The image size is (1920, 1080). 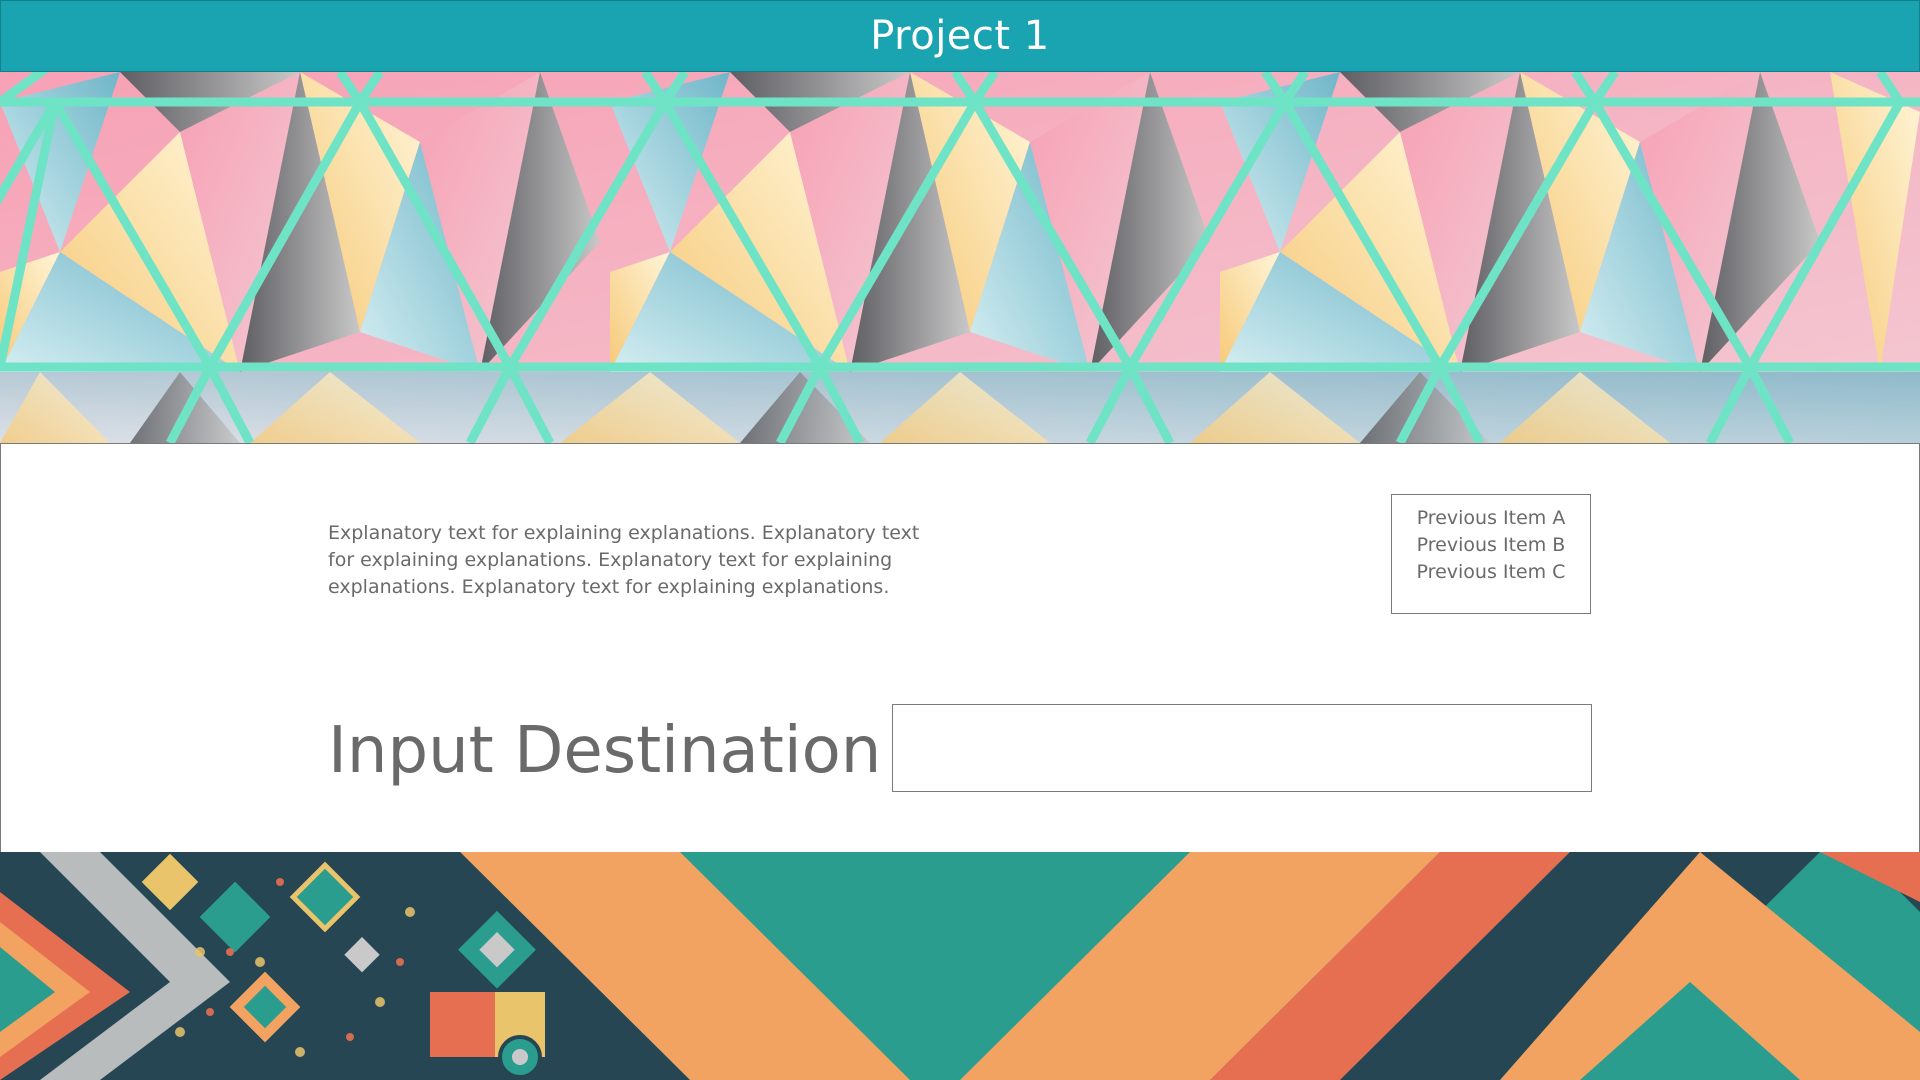 What do you see at coordinates (605, 751) in the screenshot?
I see `input-destination-label: Input Destination` at bounding box center [605, 751].